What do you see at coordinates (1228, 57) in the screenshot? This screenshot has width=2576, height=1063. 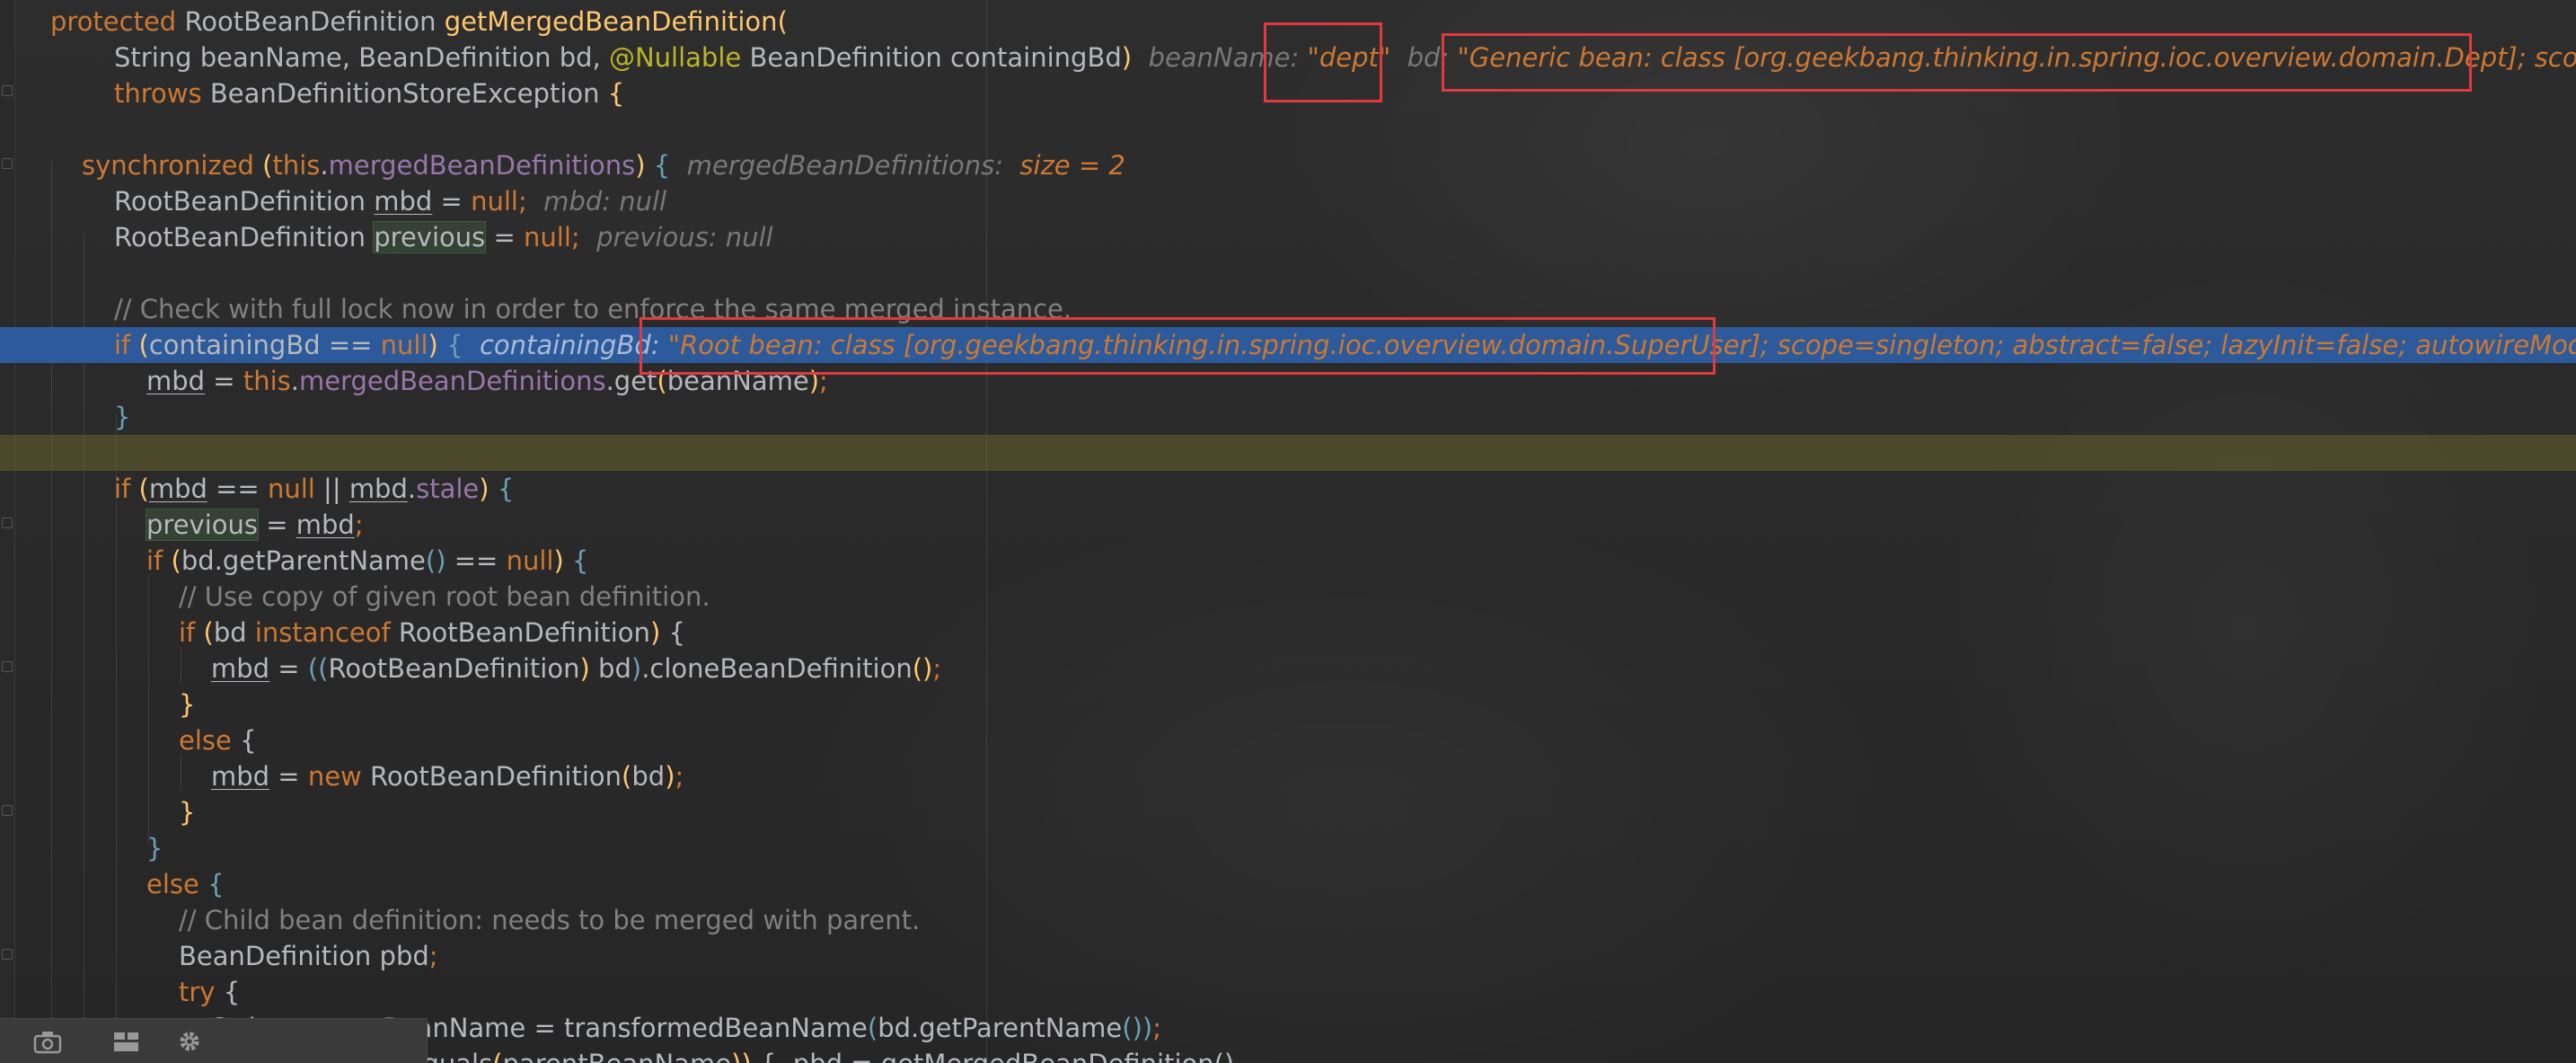 I see `inline-debug-value: beanName:` at bounding box center [1228, 57].